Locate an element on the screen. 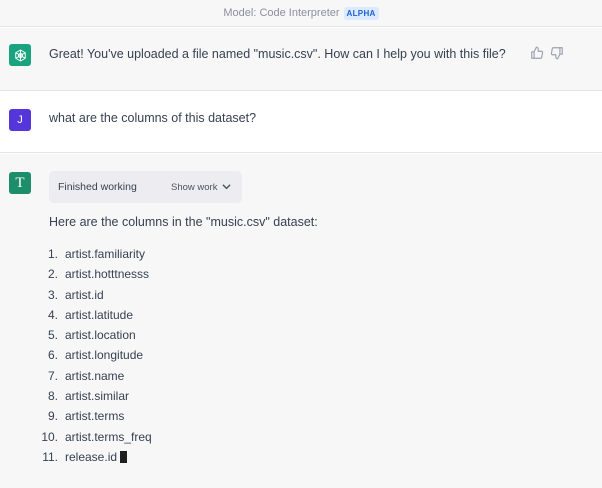 The height and width of the screenshot is (488, 602). list-item-text: release.id is located at coordinates (91, 456).